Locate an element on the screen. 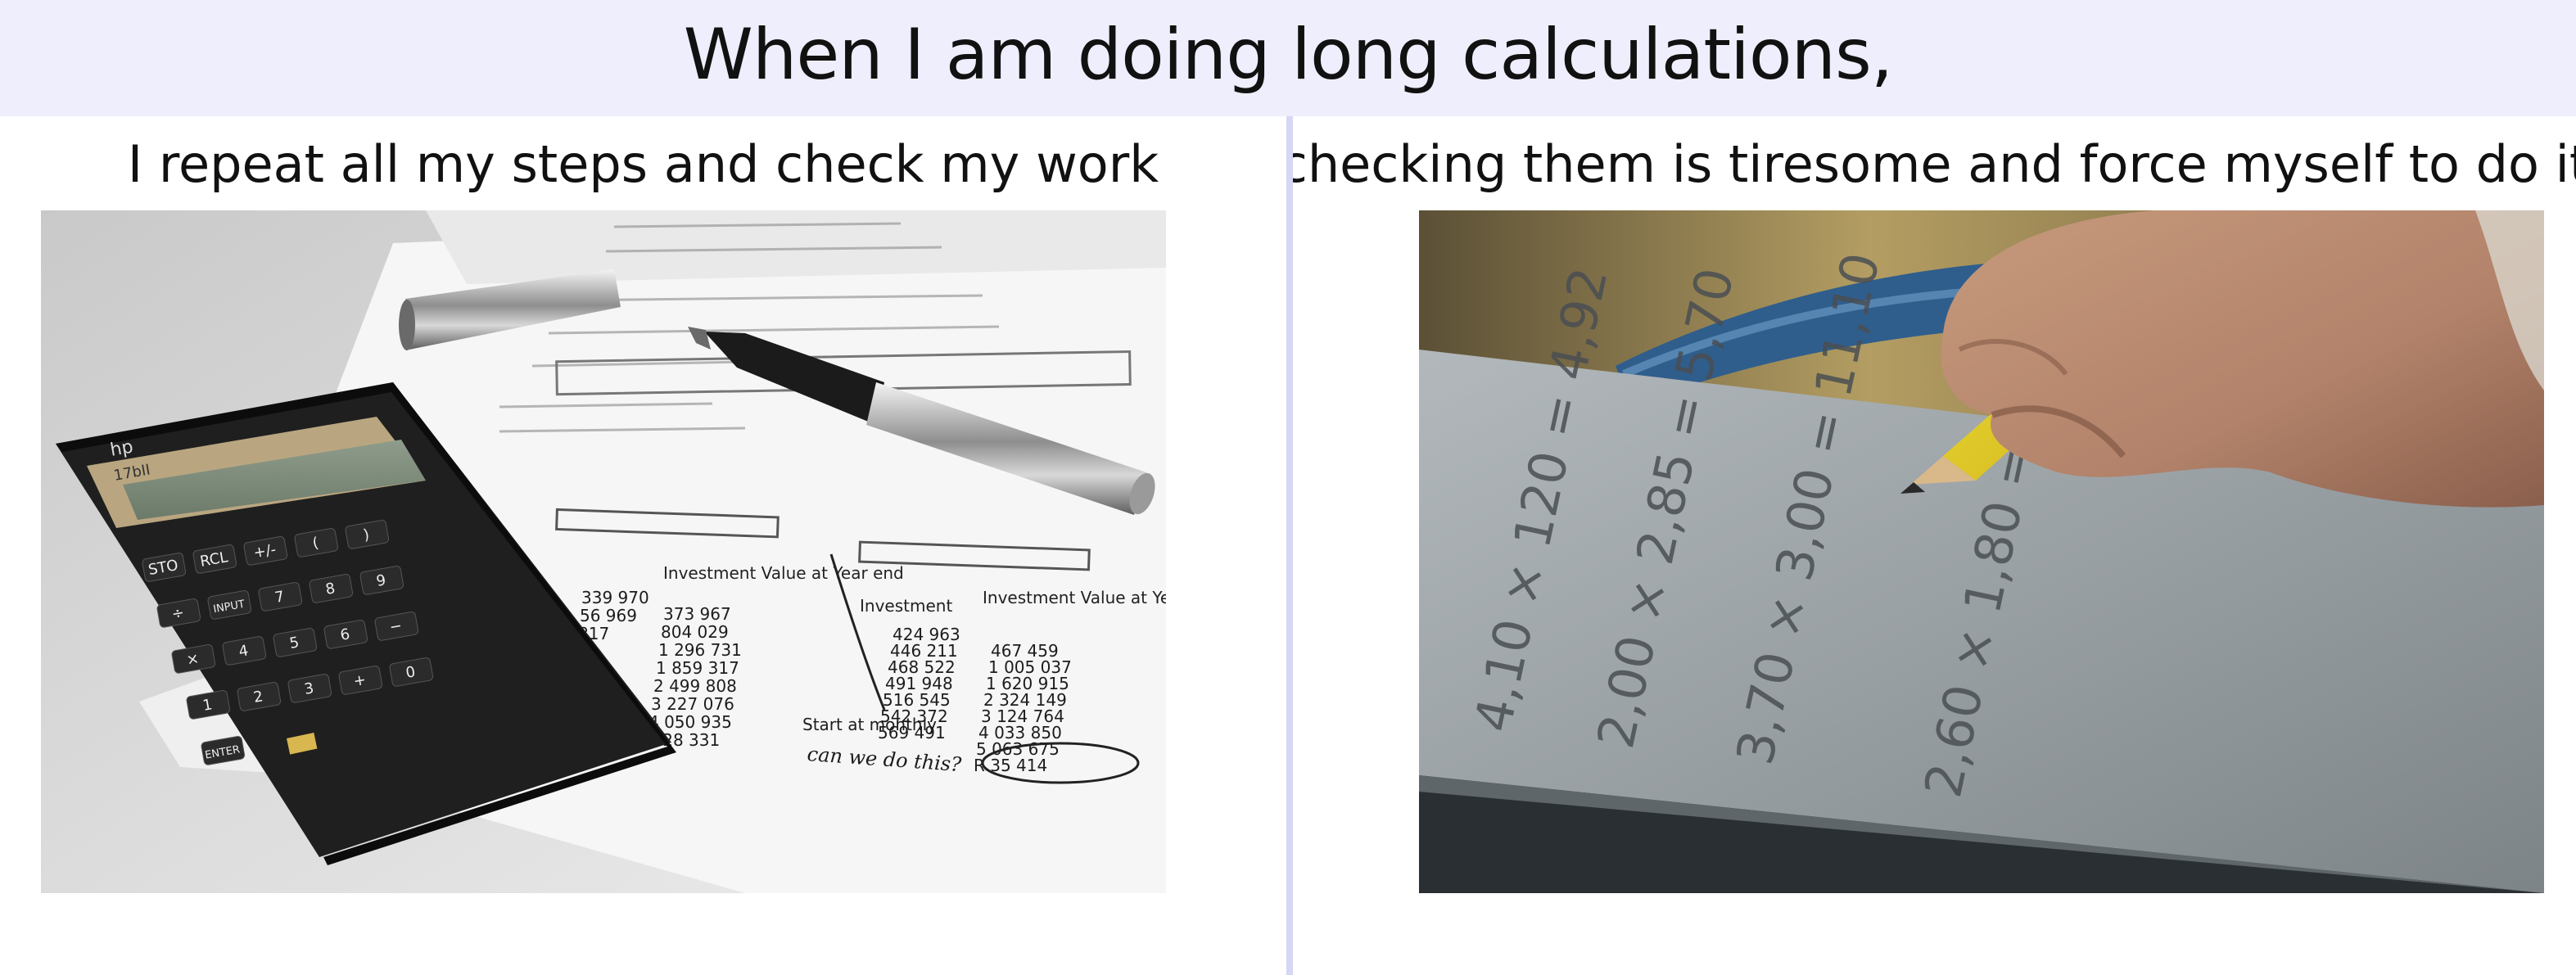 The width and height of the screenshot is (2576, 975). left-panel-caption: I repeat all my steps and check my work is located at coordinates (643, 163).